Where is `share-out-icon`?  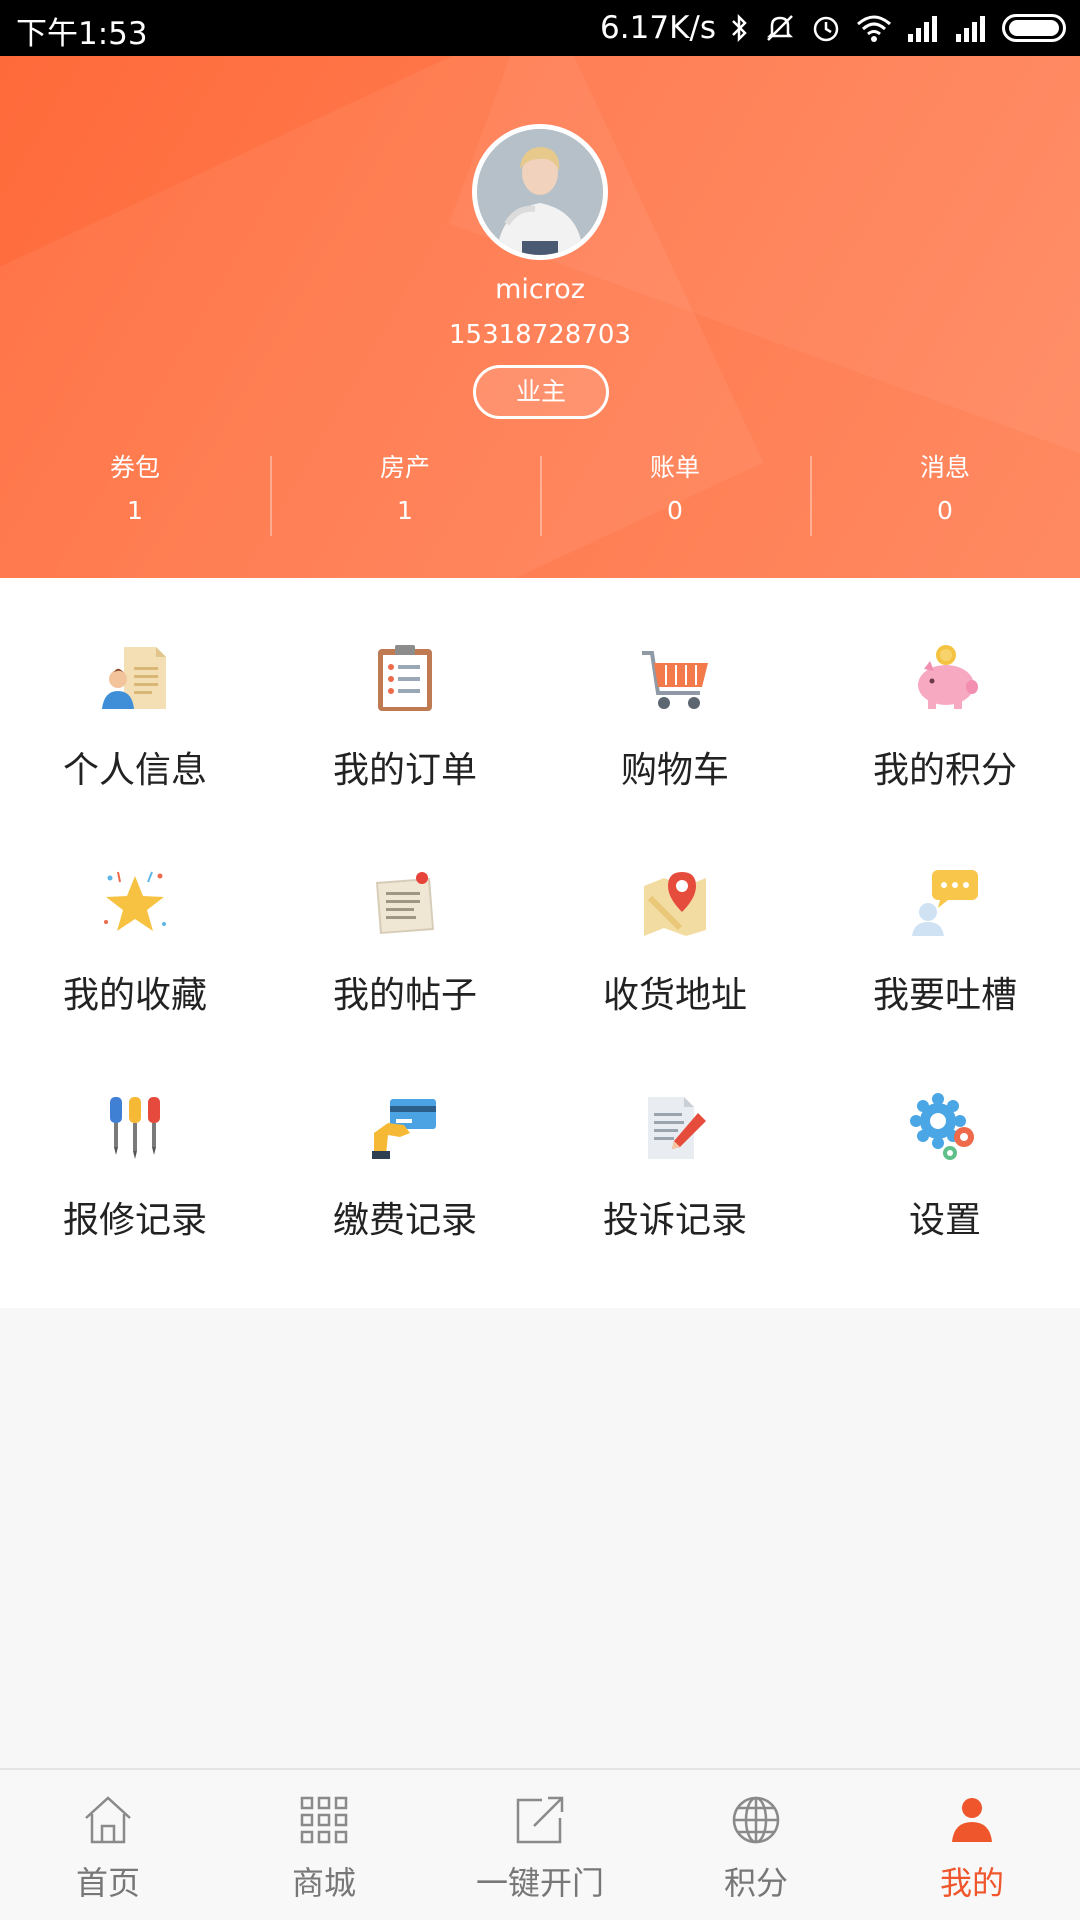 share-out-icon is located at coordinates (540, 1820).